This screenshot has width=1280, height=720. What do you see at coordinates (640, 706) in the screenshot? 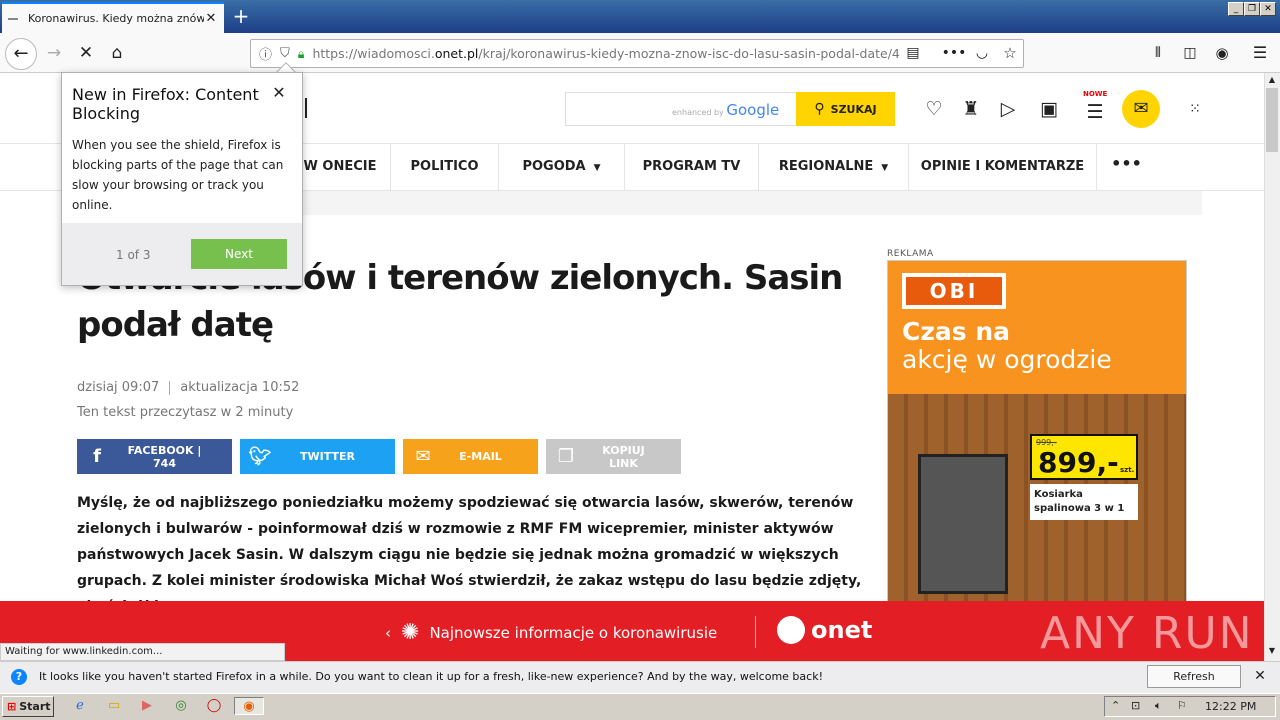
I see `taskbar` at bounding box center [640, 706].